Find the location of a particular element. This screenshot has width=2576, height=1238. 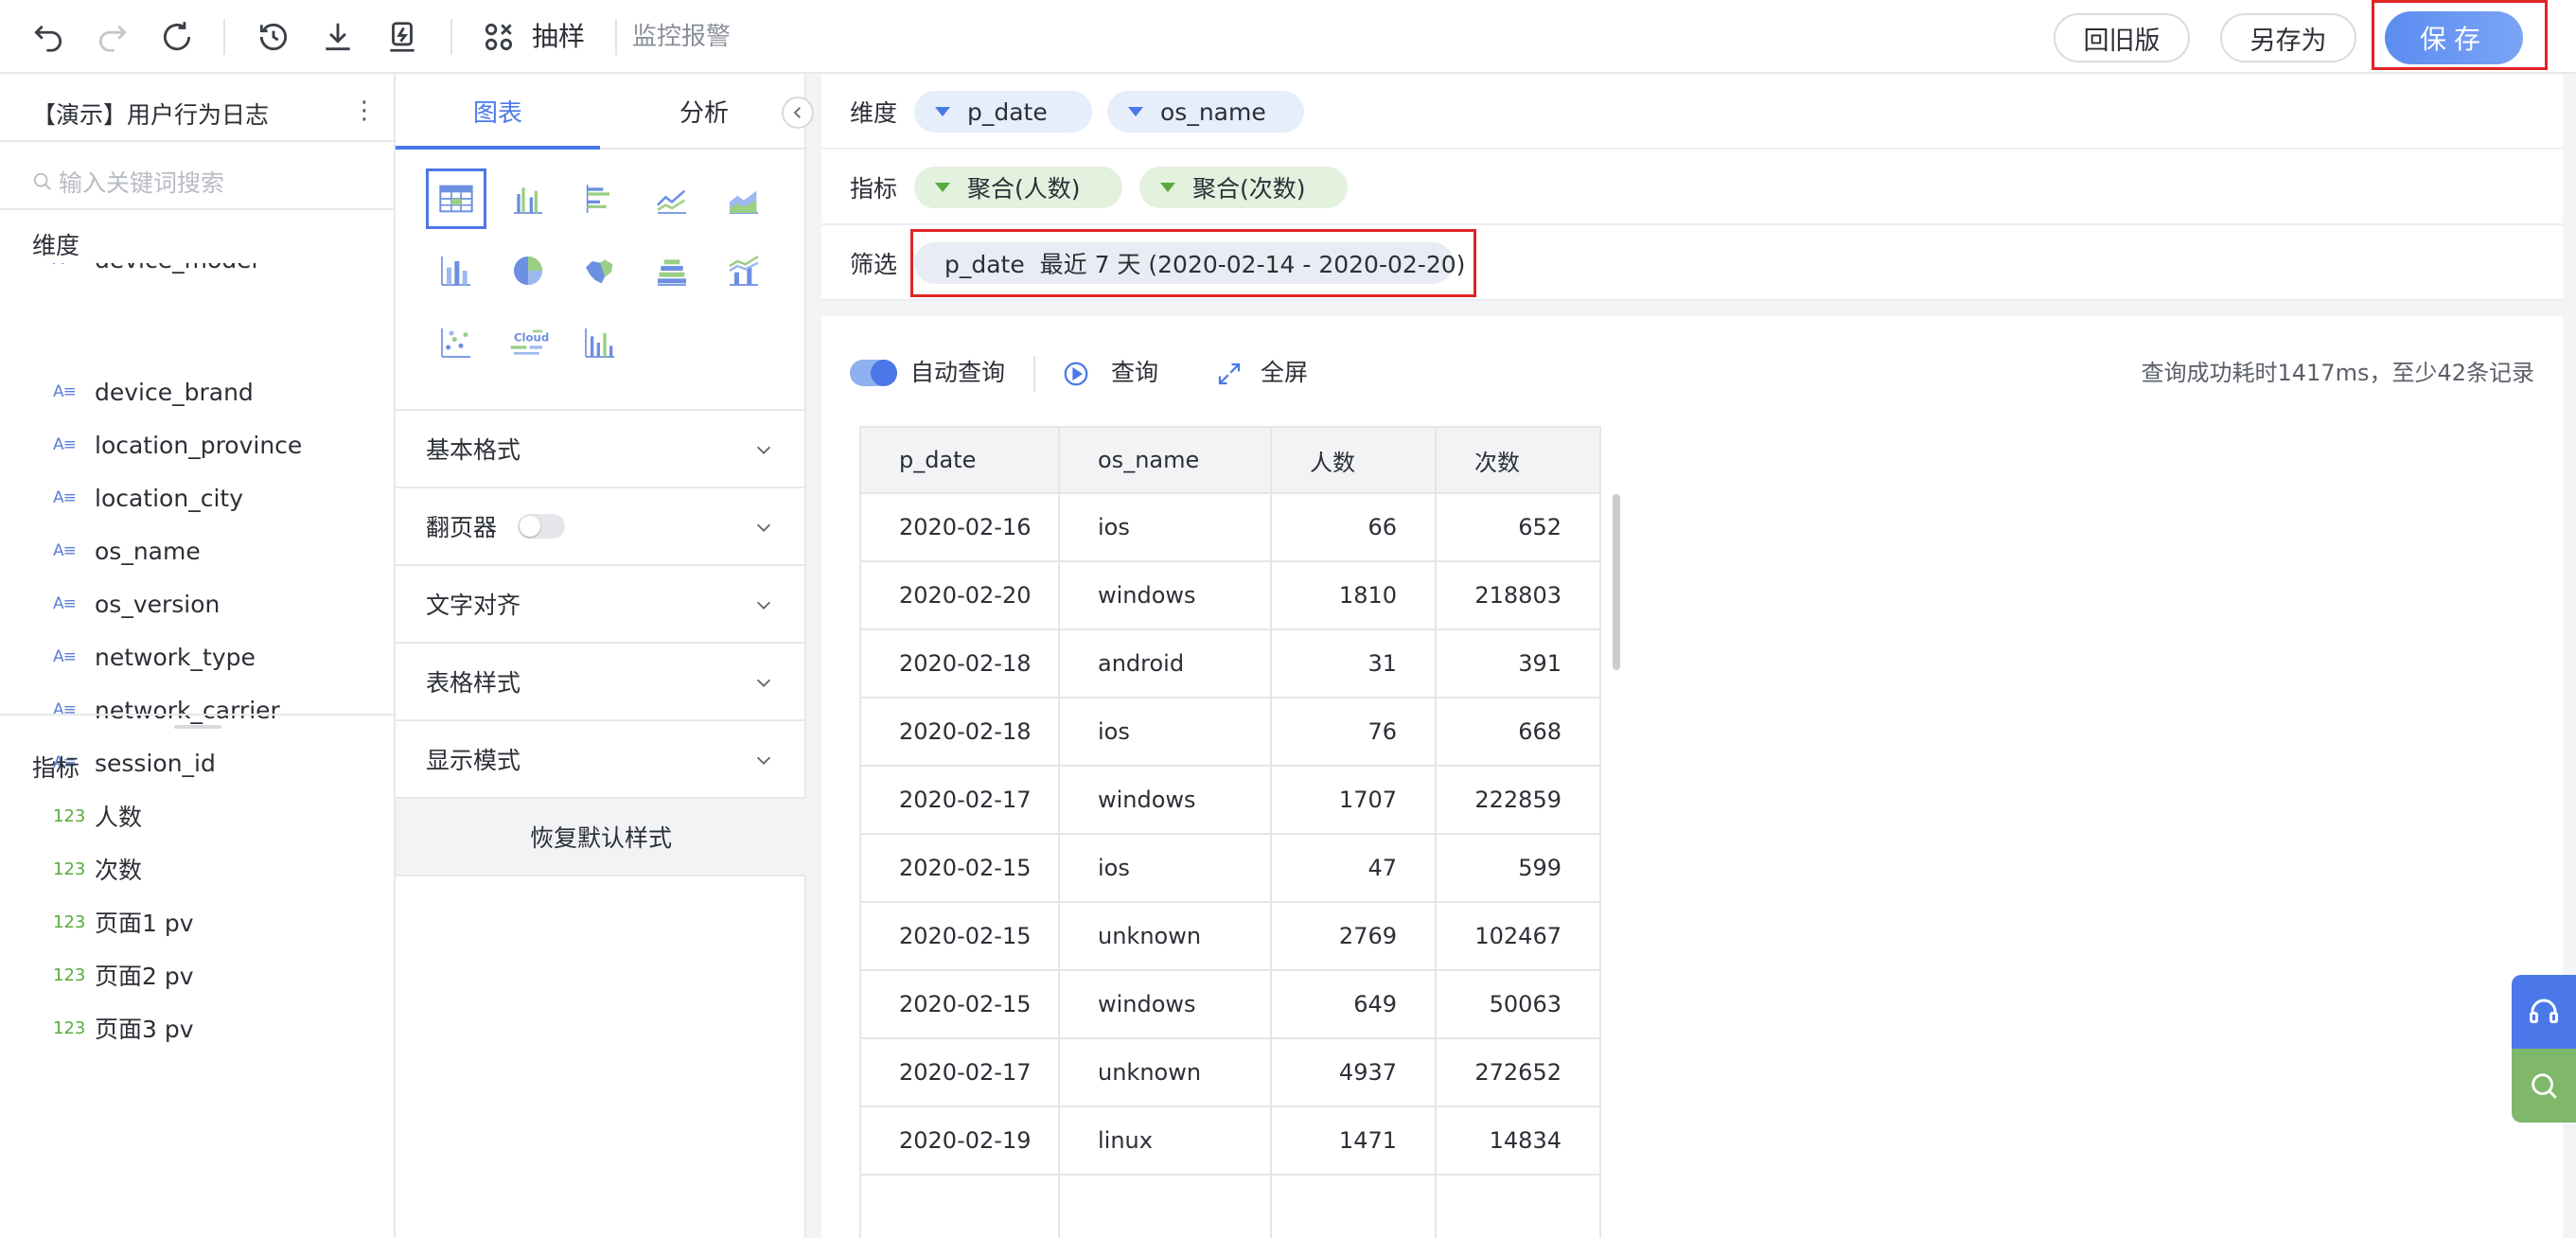

query-status-text: 查询成功耗时1417ms，至少42条记录 is located at coordinates (2338, 373).